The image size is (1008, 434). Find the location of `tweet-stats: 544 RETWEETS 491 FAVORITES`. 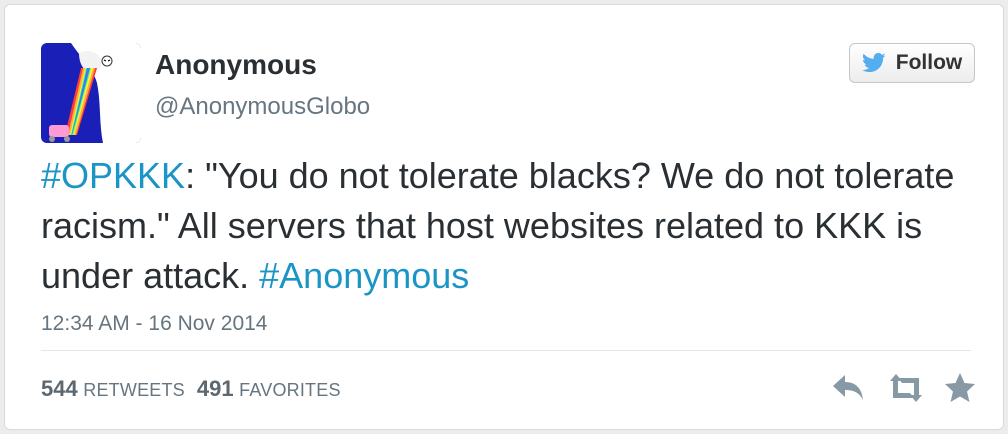

tweet-stats: 544 RETWEETS 491 FAVORITES is located at coordinates (191, 389).